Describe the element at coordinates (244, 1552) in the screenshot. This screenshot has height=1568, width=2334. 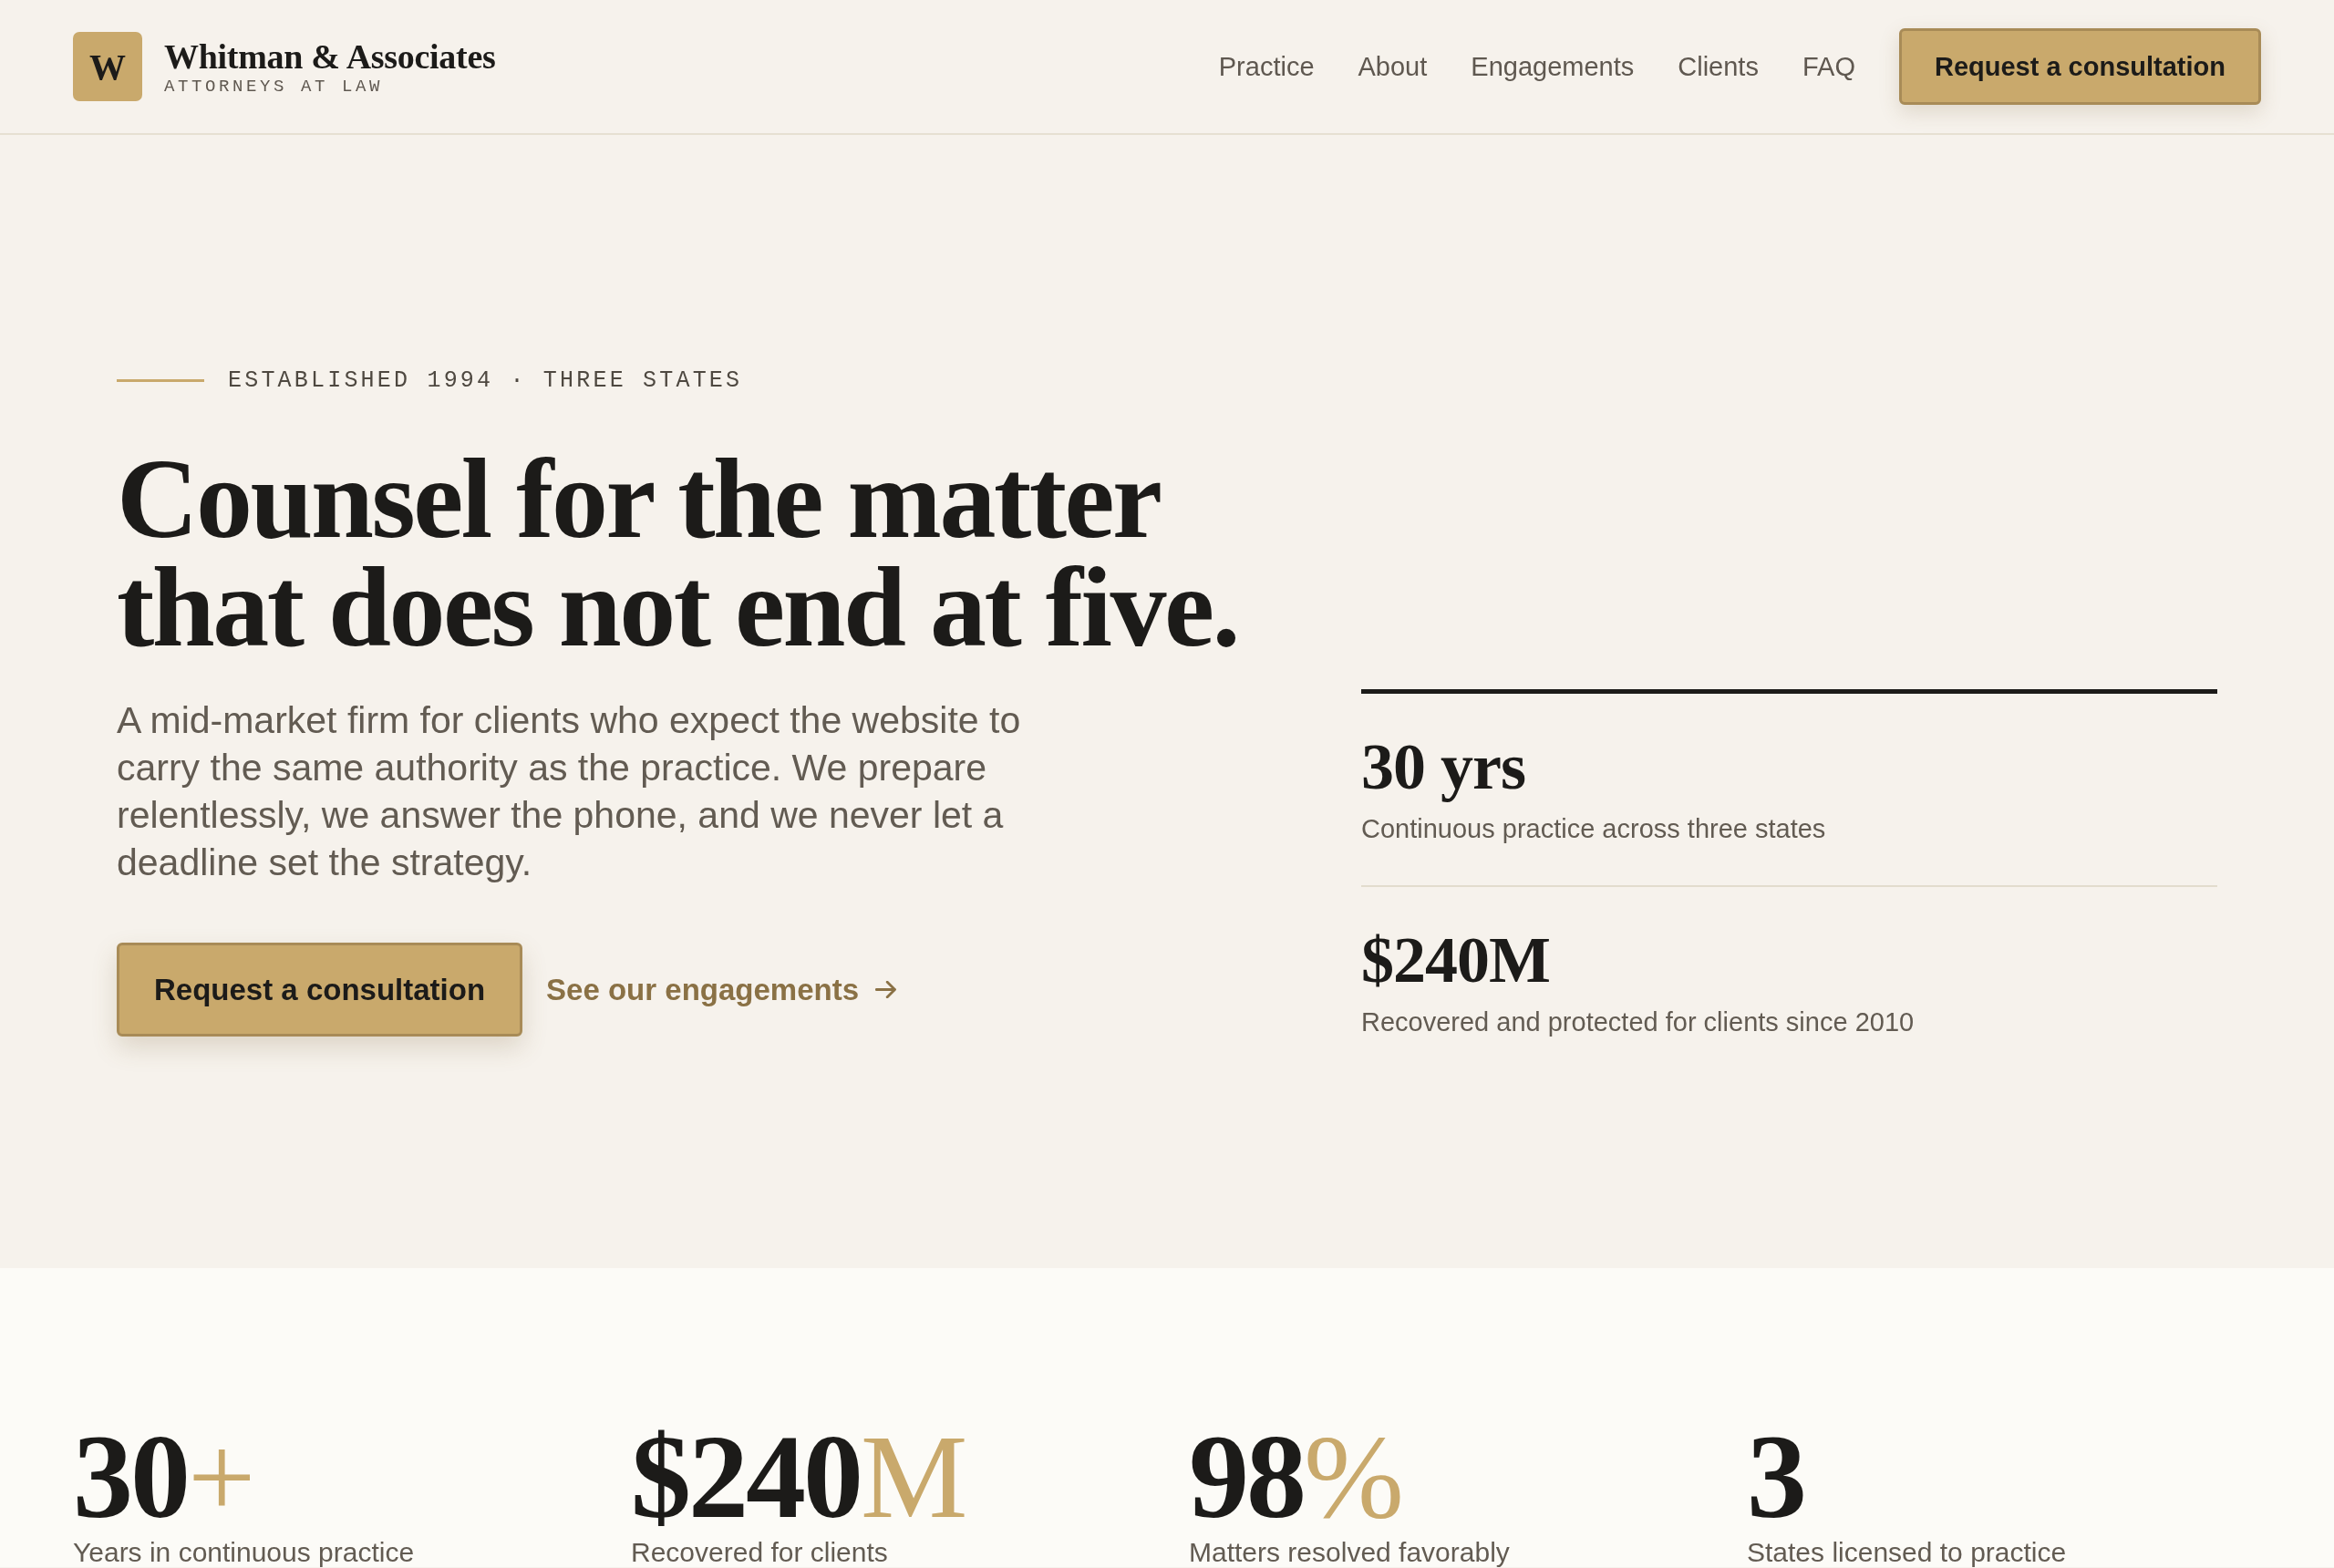
I see `stat-label: Years in continuous practice` at that location.